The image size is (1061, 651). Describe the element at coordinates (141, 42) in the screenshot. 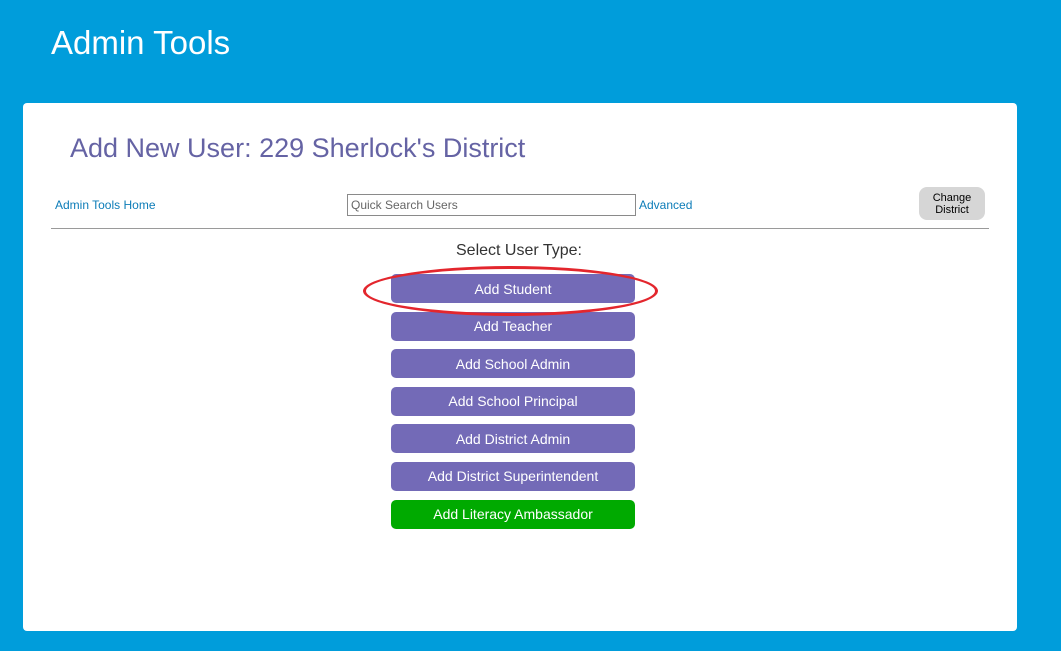

I see `app-title: Admin Tools` at that location.